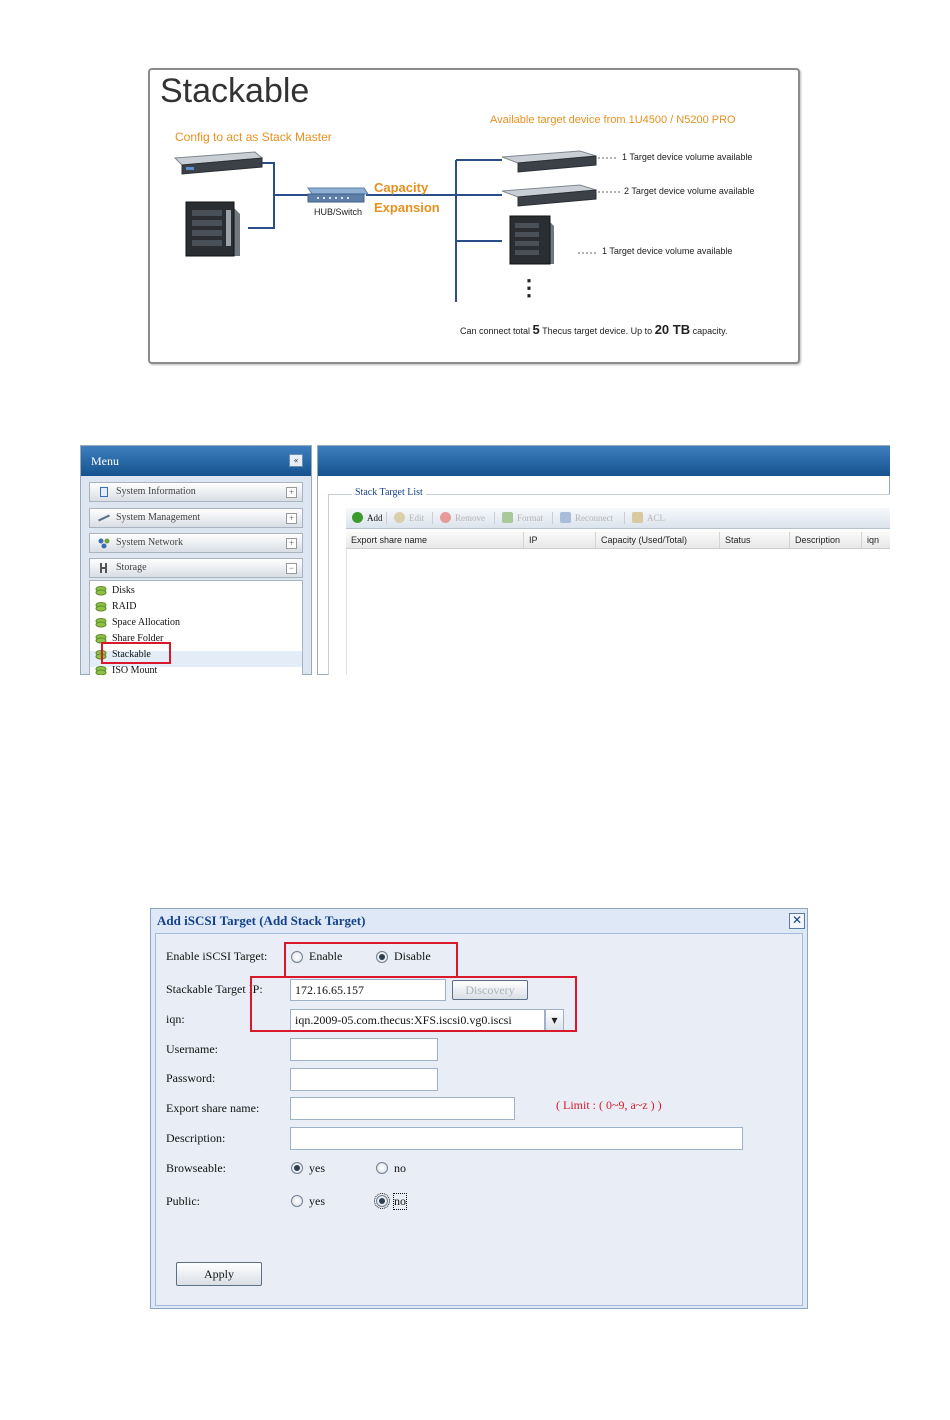 The height and width of the screenshot is (1420, 950). I want to click on submenu-label: ISO Mount, so click(135, 670).